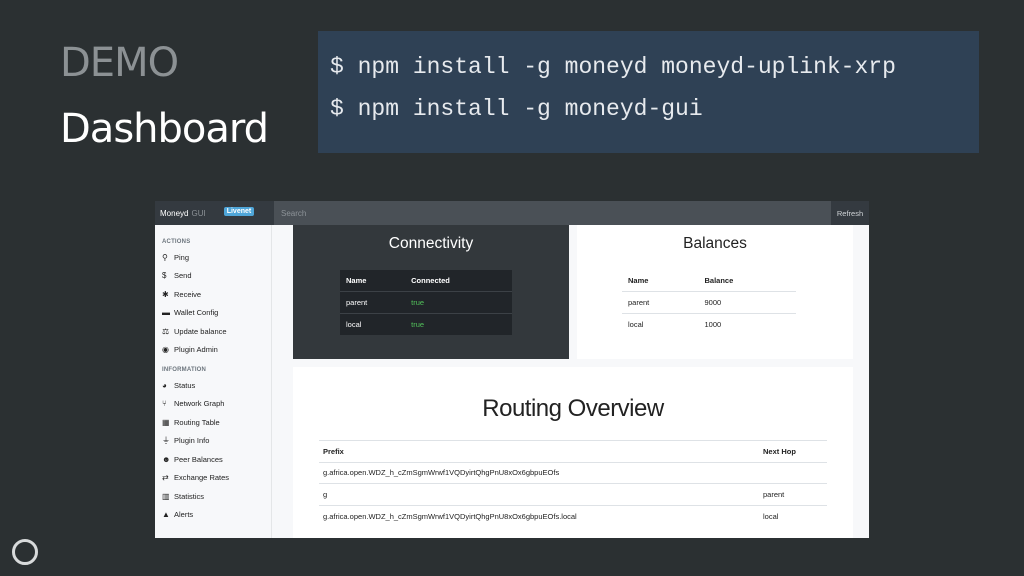 The image size is (1024, 576). Describe the element at coordinates (216, 441) in the screenshot. I see `sidebar-item-plugin-info: ⏚ Plugin Info` at that location.